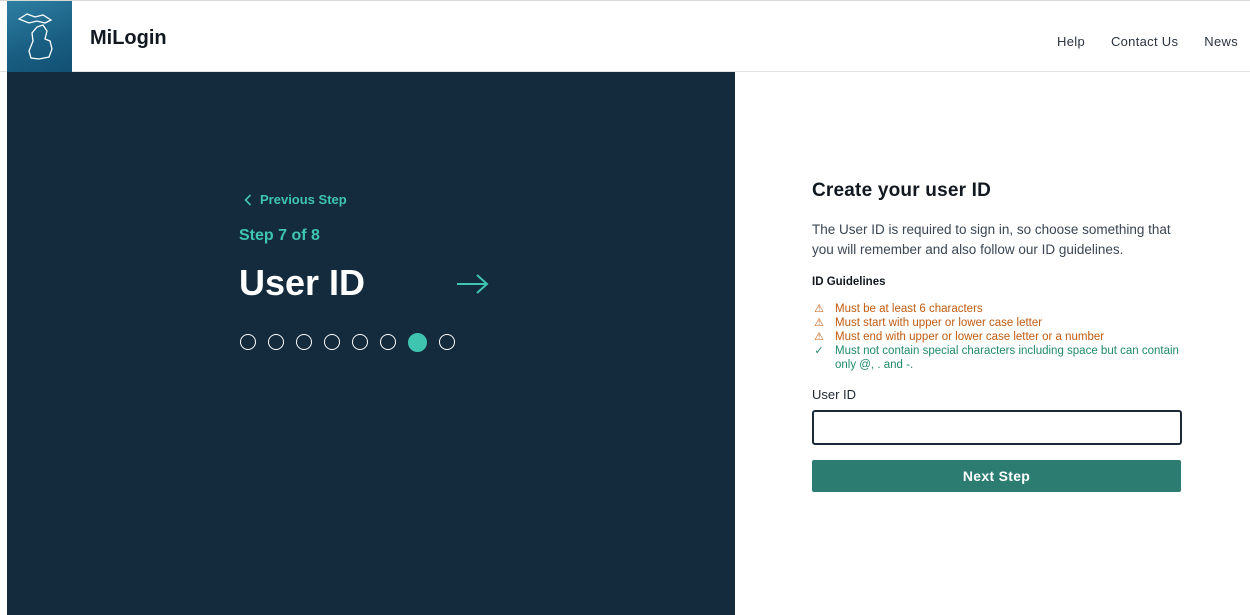  Describe the element at coordinates (625, 36) in the screenshot. I see `top-bar: MiLogin Help Contact Us News` at that location.